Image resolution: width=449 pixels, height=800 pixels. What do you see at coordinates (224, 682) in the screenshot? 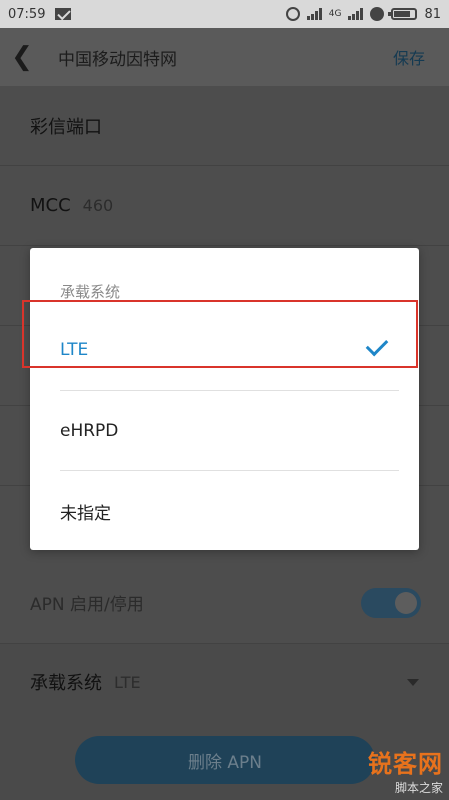
I see `bearer-row: 承载系统 LTE` at bounding box center [224, 682].